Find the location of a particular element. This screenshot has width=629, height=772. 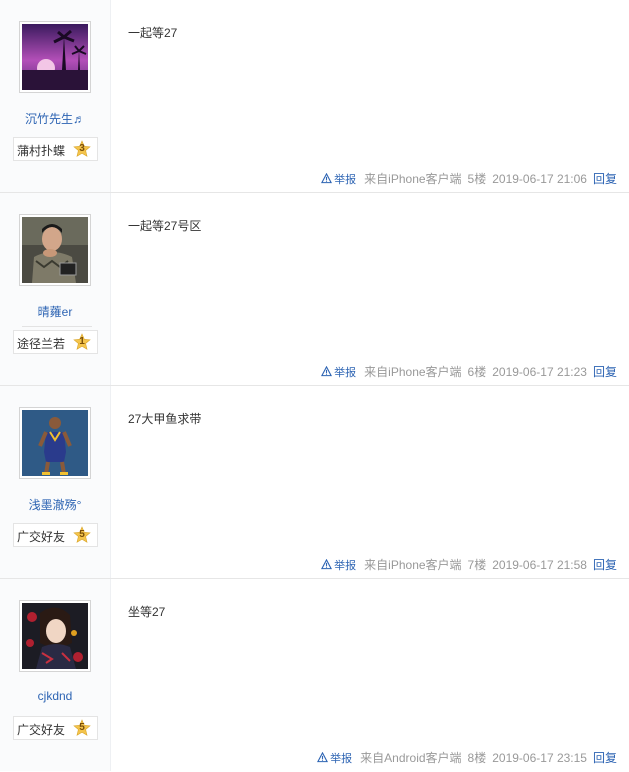

user-badge: 途径兰若 1 is located at coordinates (55, 342).